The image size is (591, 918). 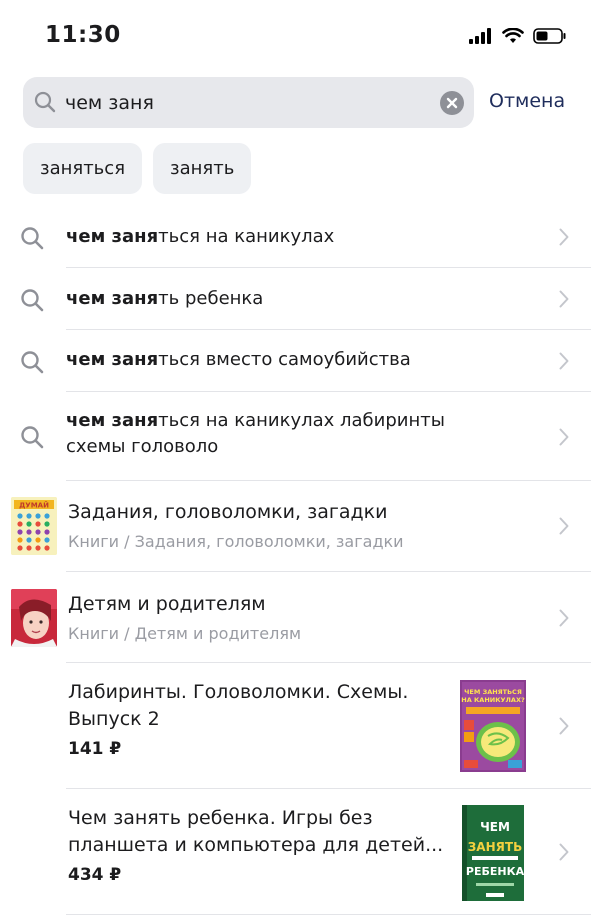 What do you see at coordinates (495, 847) in the screenshot?
I see `cover-title: ЗАНЯТЬ` at bounding box center [495, 847].